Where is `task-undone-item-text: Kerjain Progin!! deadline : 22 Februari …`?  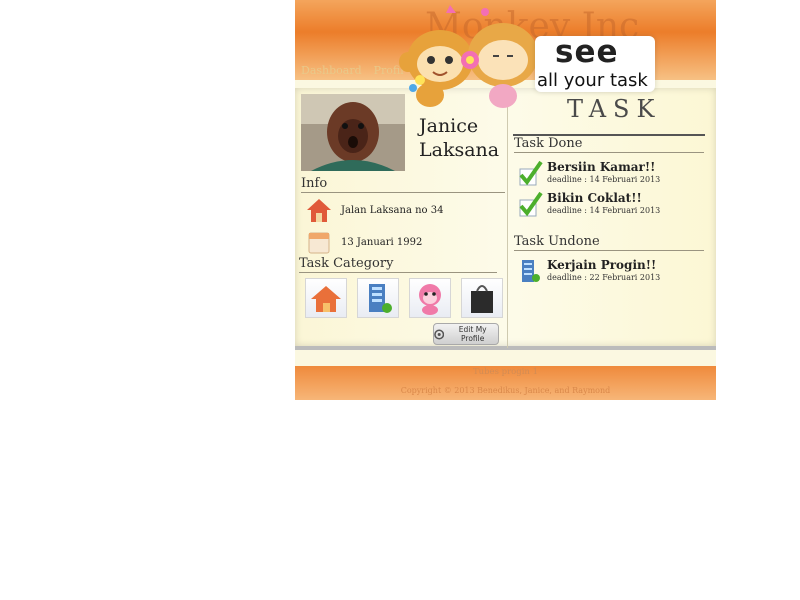
task-undone-item-text: Kerjain Progin!! deadline : 22 Februari … is located at coordinates (603, 270).